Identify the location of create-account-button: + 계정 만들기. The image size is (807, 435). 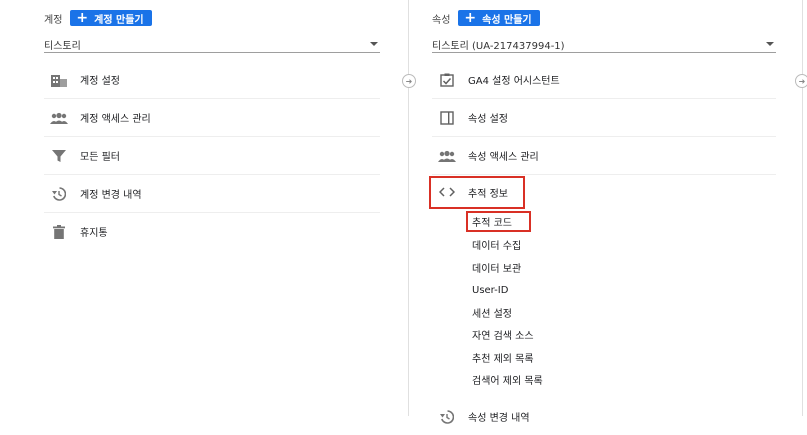
(111, 18).